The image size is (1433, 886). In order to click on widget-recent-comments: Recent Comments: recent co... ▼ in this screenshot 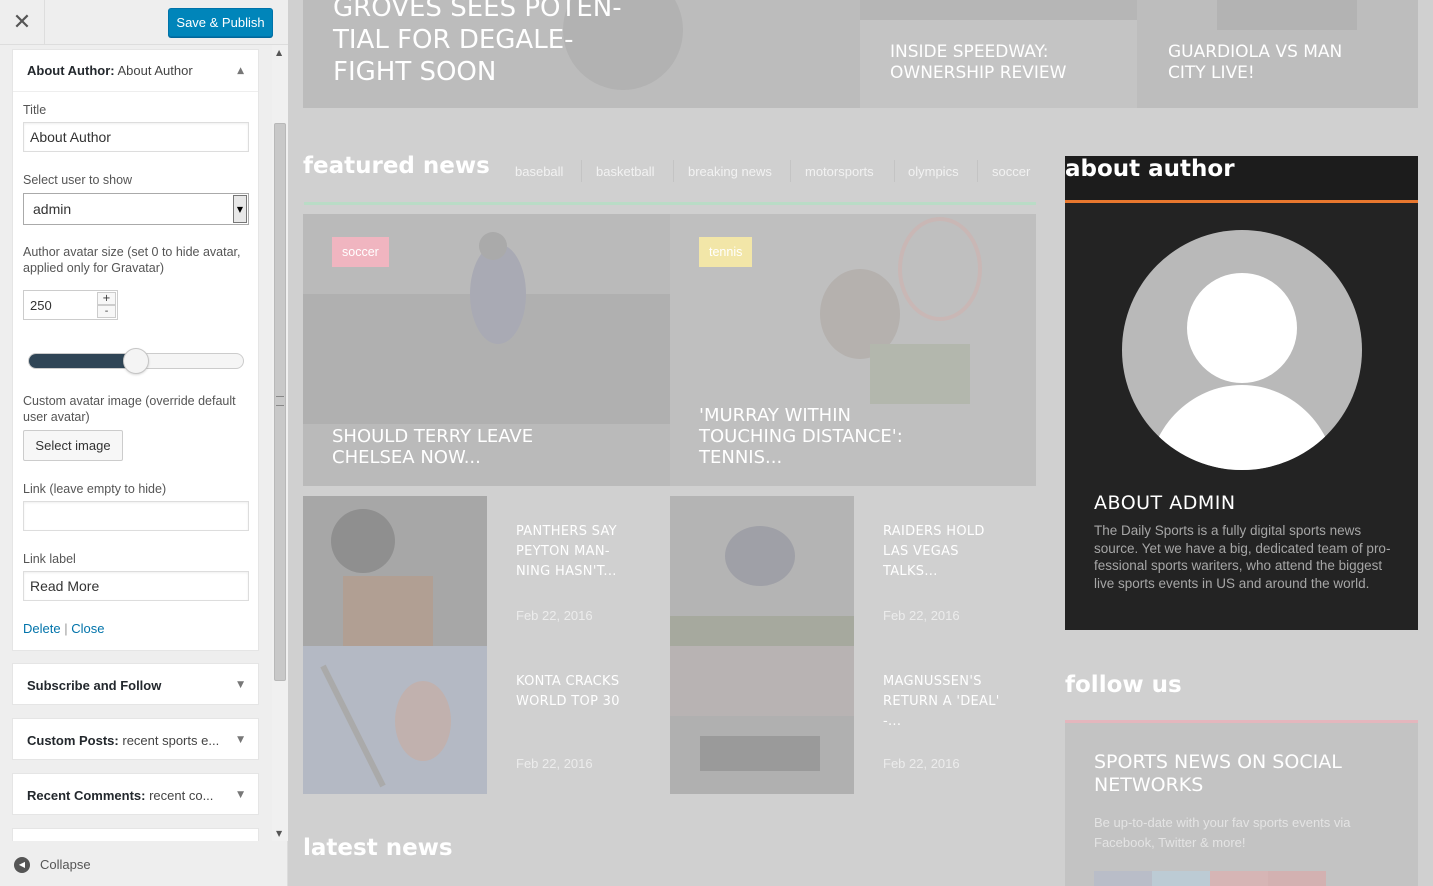, I will do `click(135, 794)`.